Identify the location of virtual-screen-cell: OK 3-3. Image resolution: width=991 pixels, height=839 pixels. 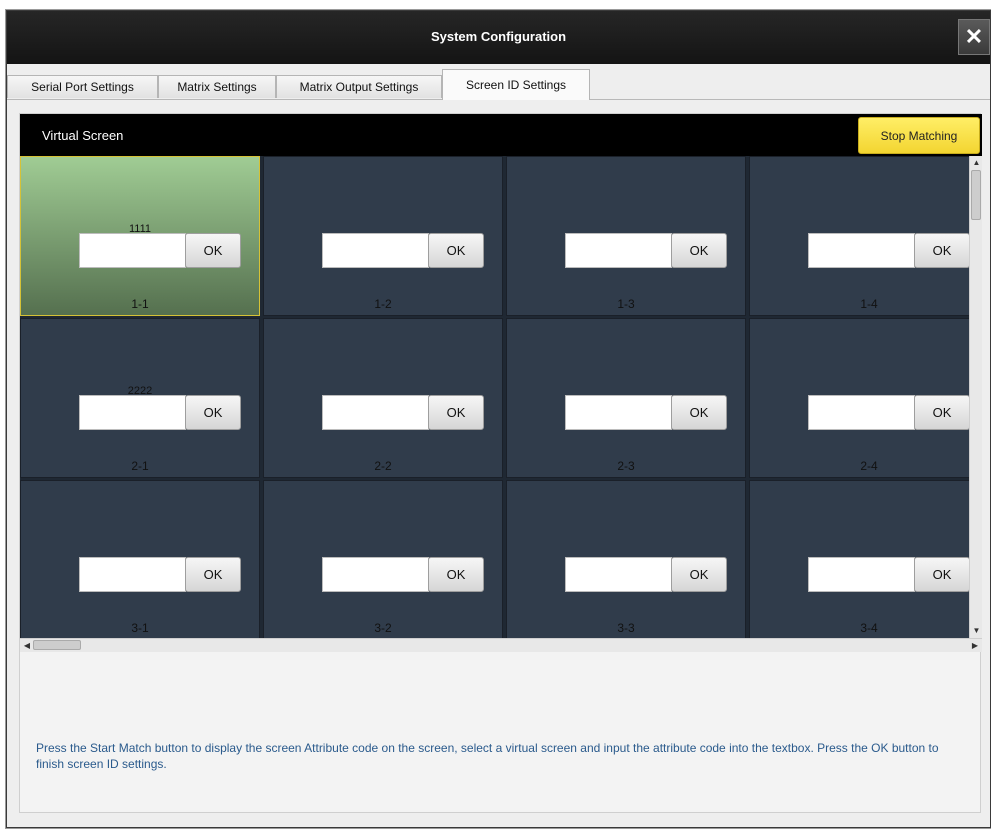
(626, 559).